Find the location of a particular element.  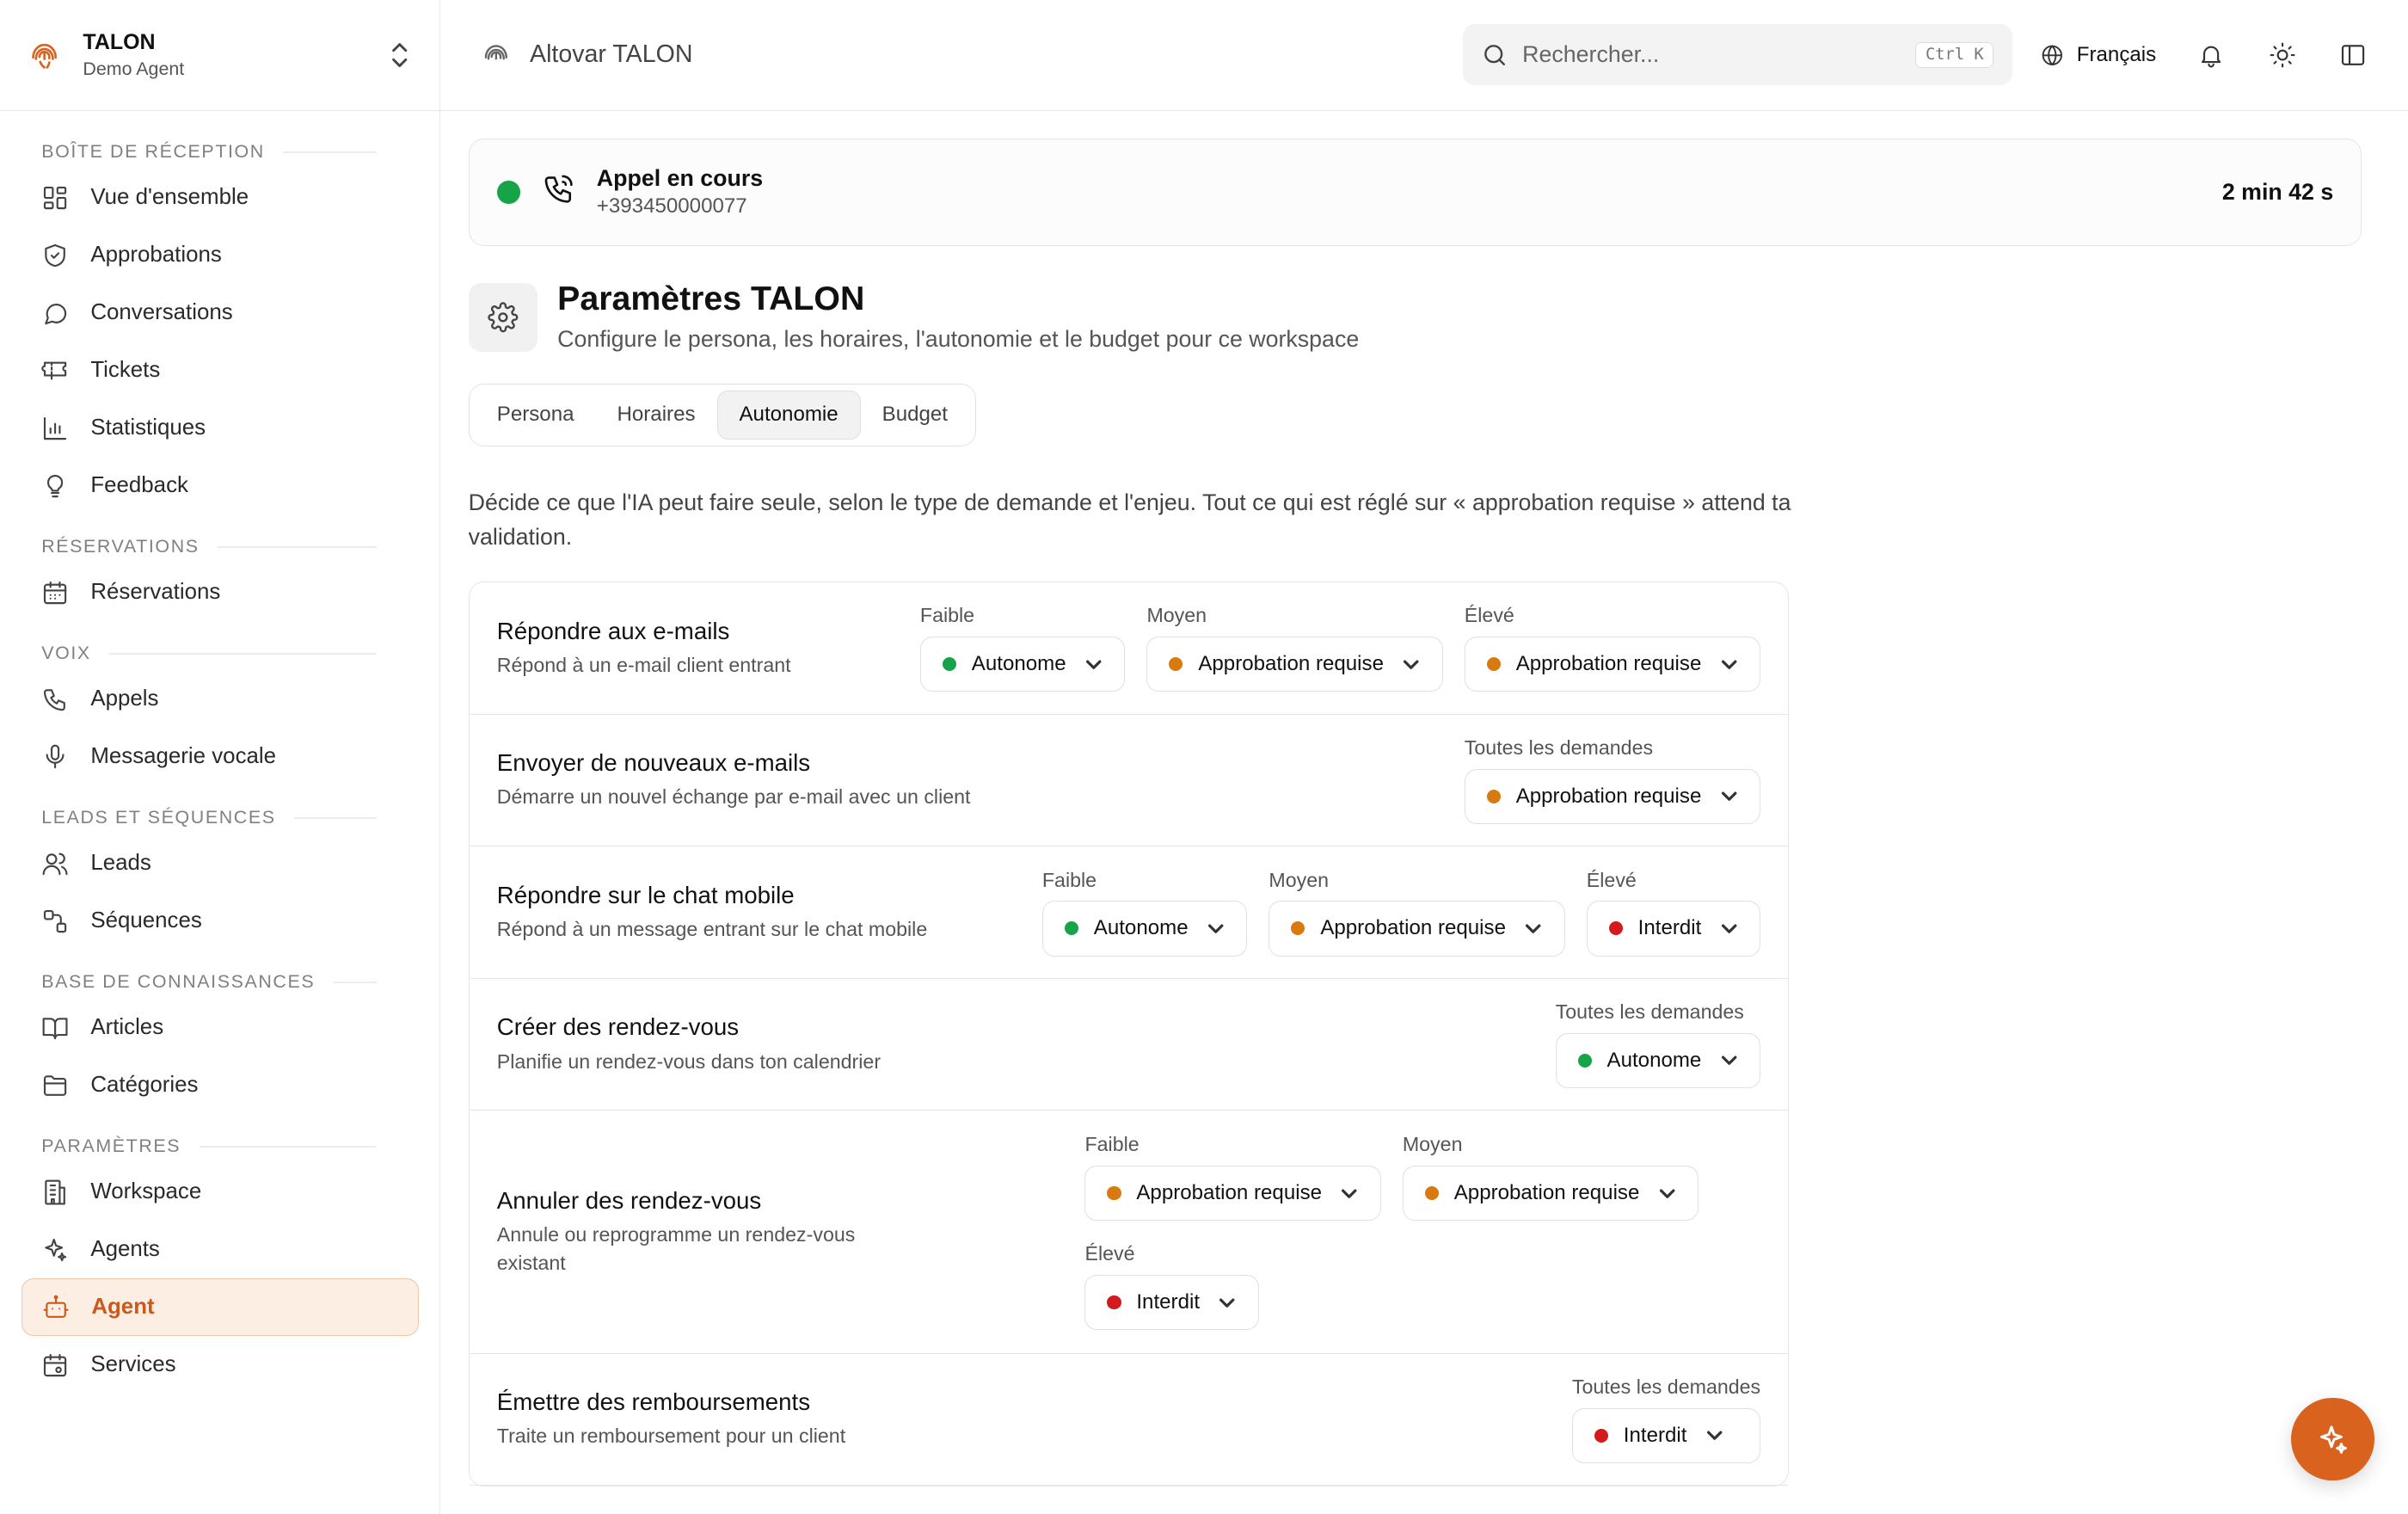

sidebar-item-statistiques: Statistiques is located at coordinates (221, 428).